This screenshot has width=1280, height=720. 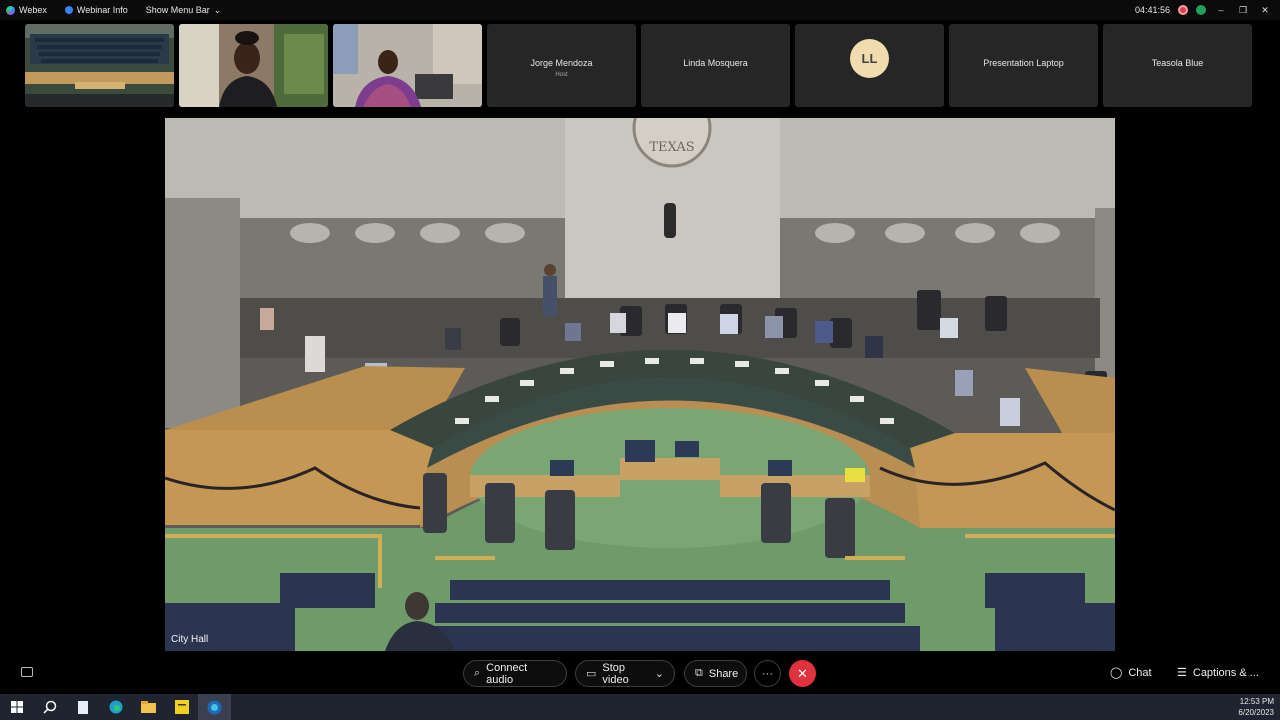 I want to click on search-icon, so click(x=49, y=707).